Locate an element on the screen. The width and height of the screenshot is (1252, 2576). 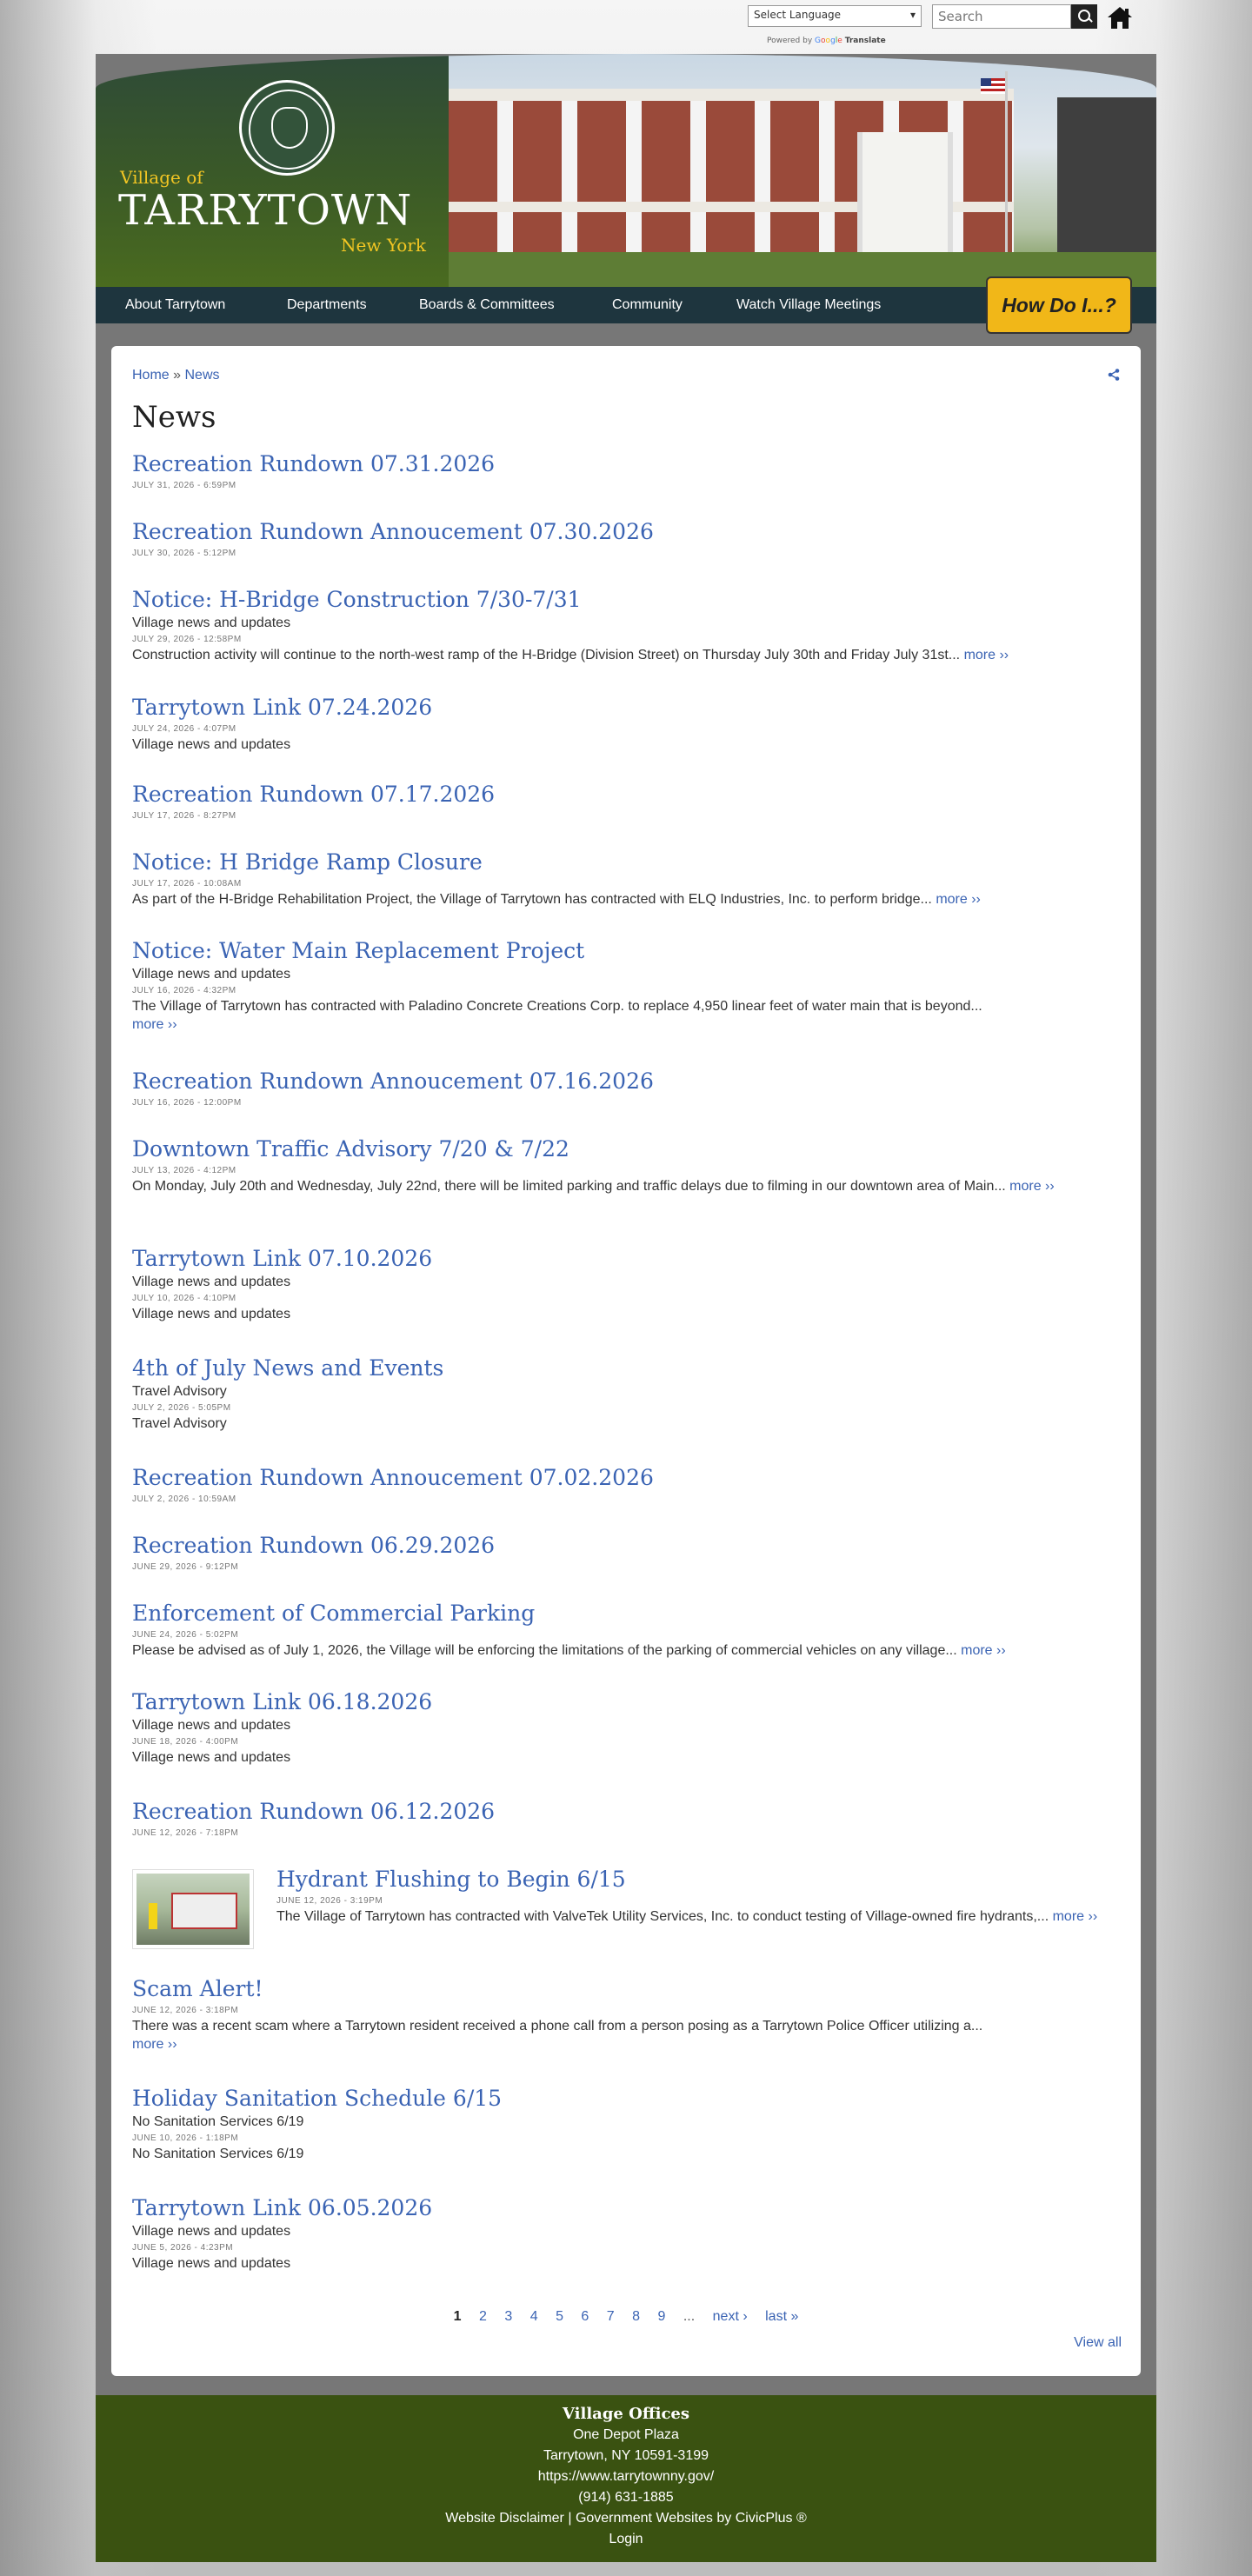
nav-watch-meetings: Watch Village Meetings is located at coordinates (808, 305).